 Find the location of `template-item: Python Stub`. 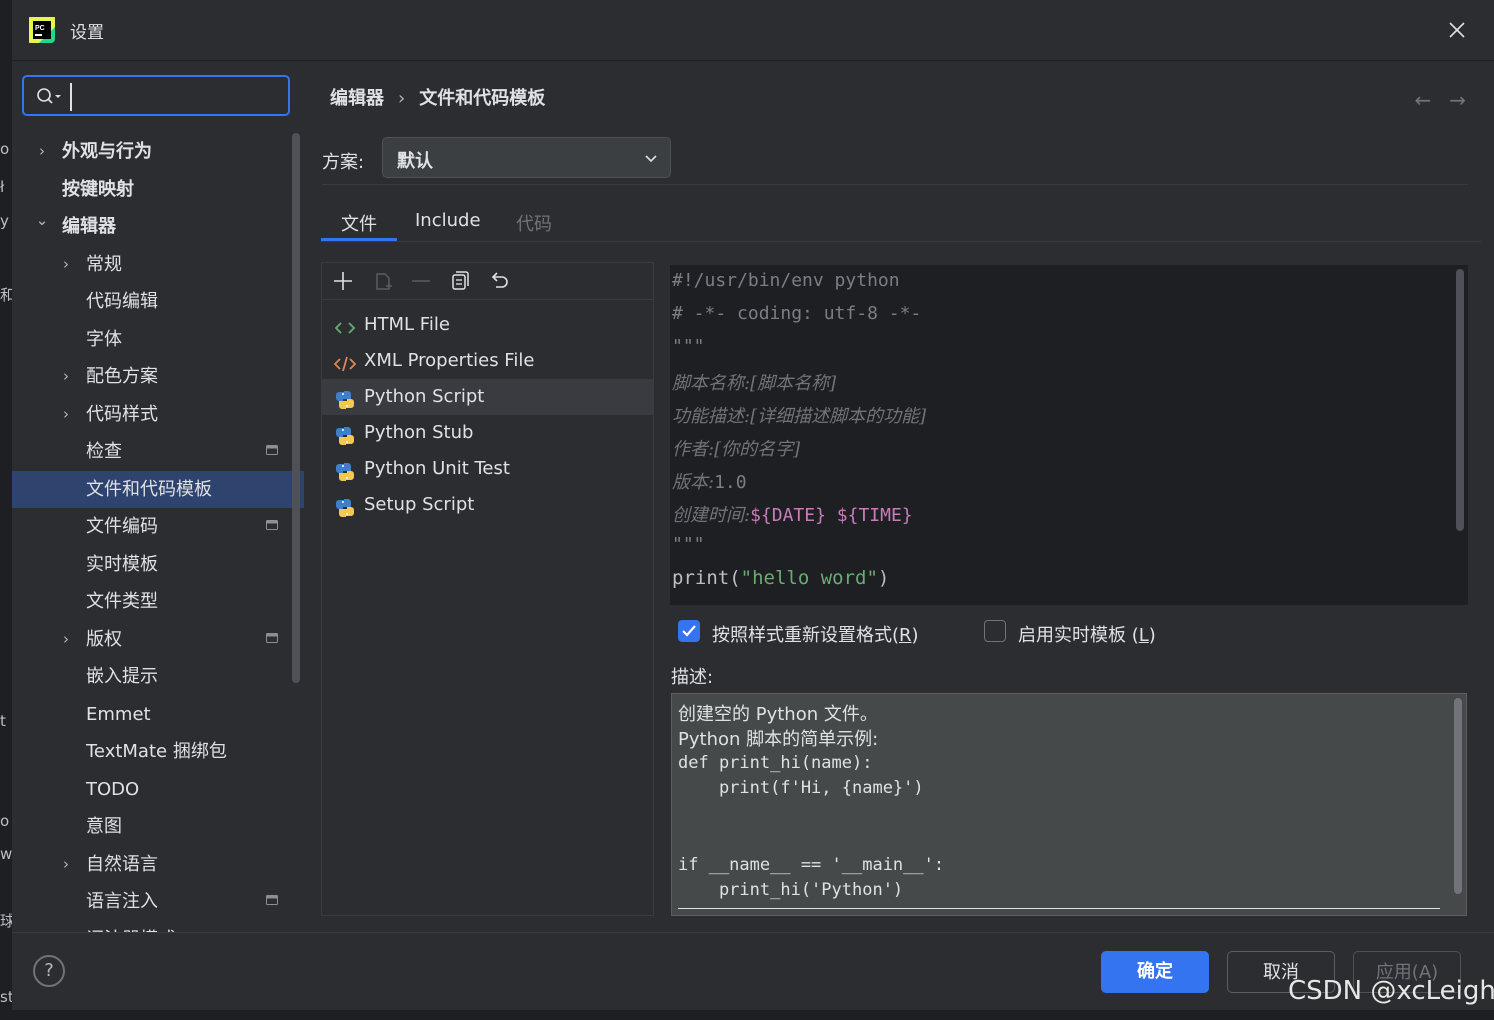

template-item: Python Stub is located at coordinates (487, 433).